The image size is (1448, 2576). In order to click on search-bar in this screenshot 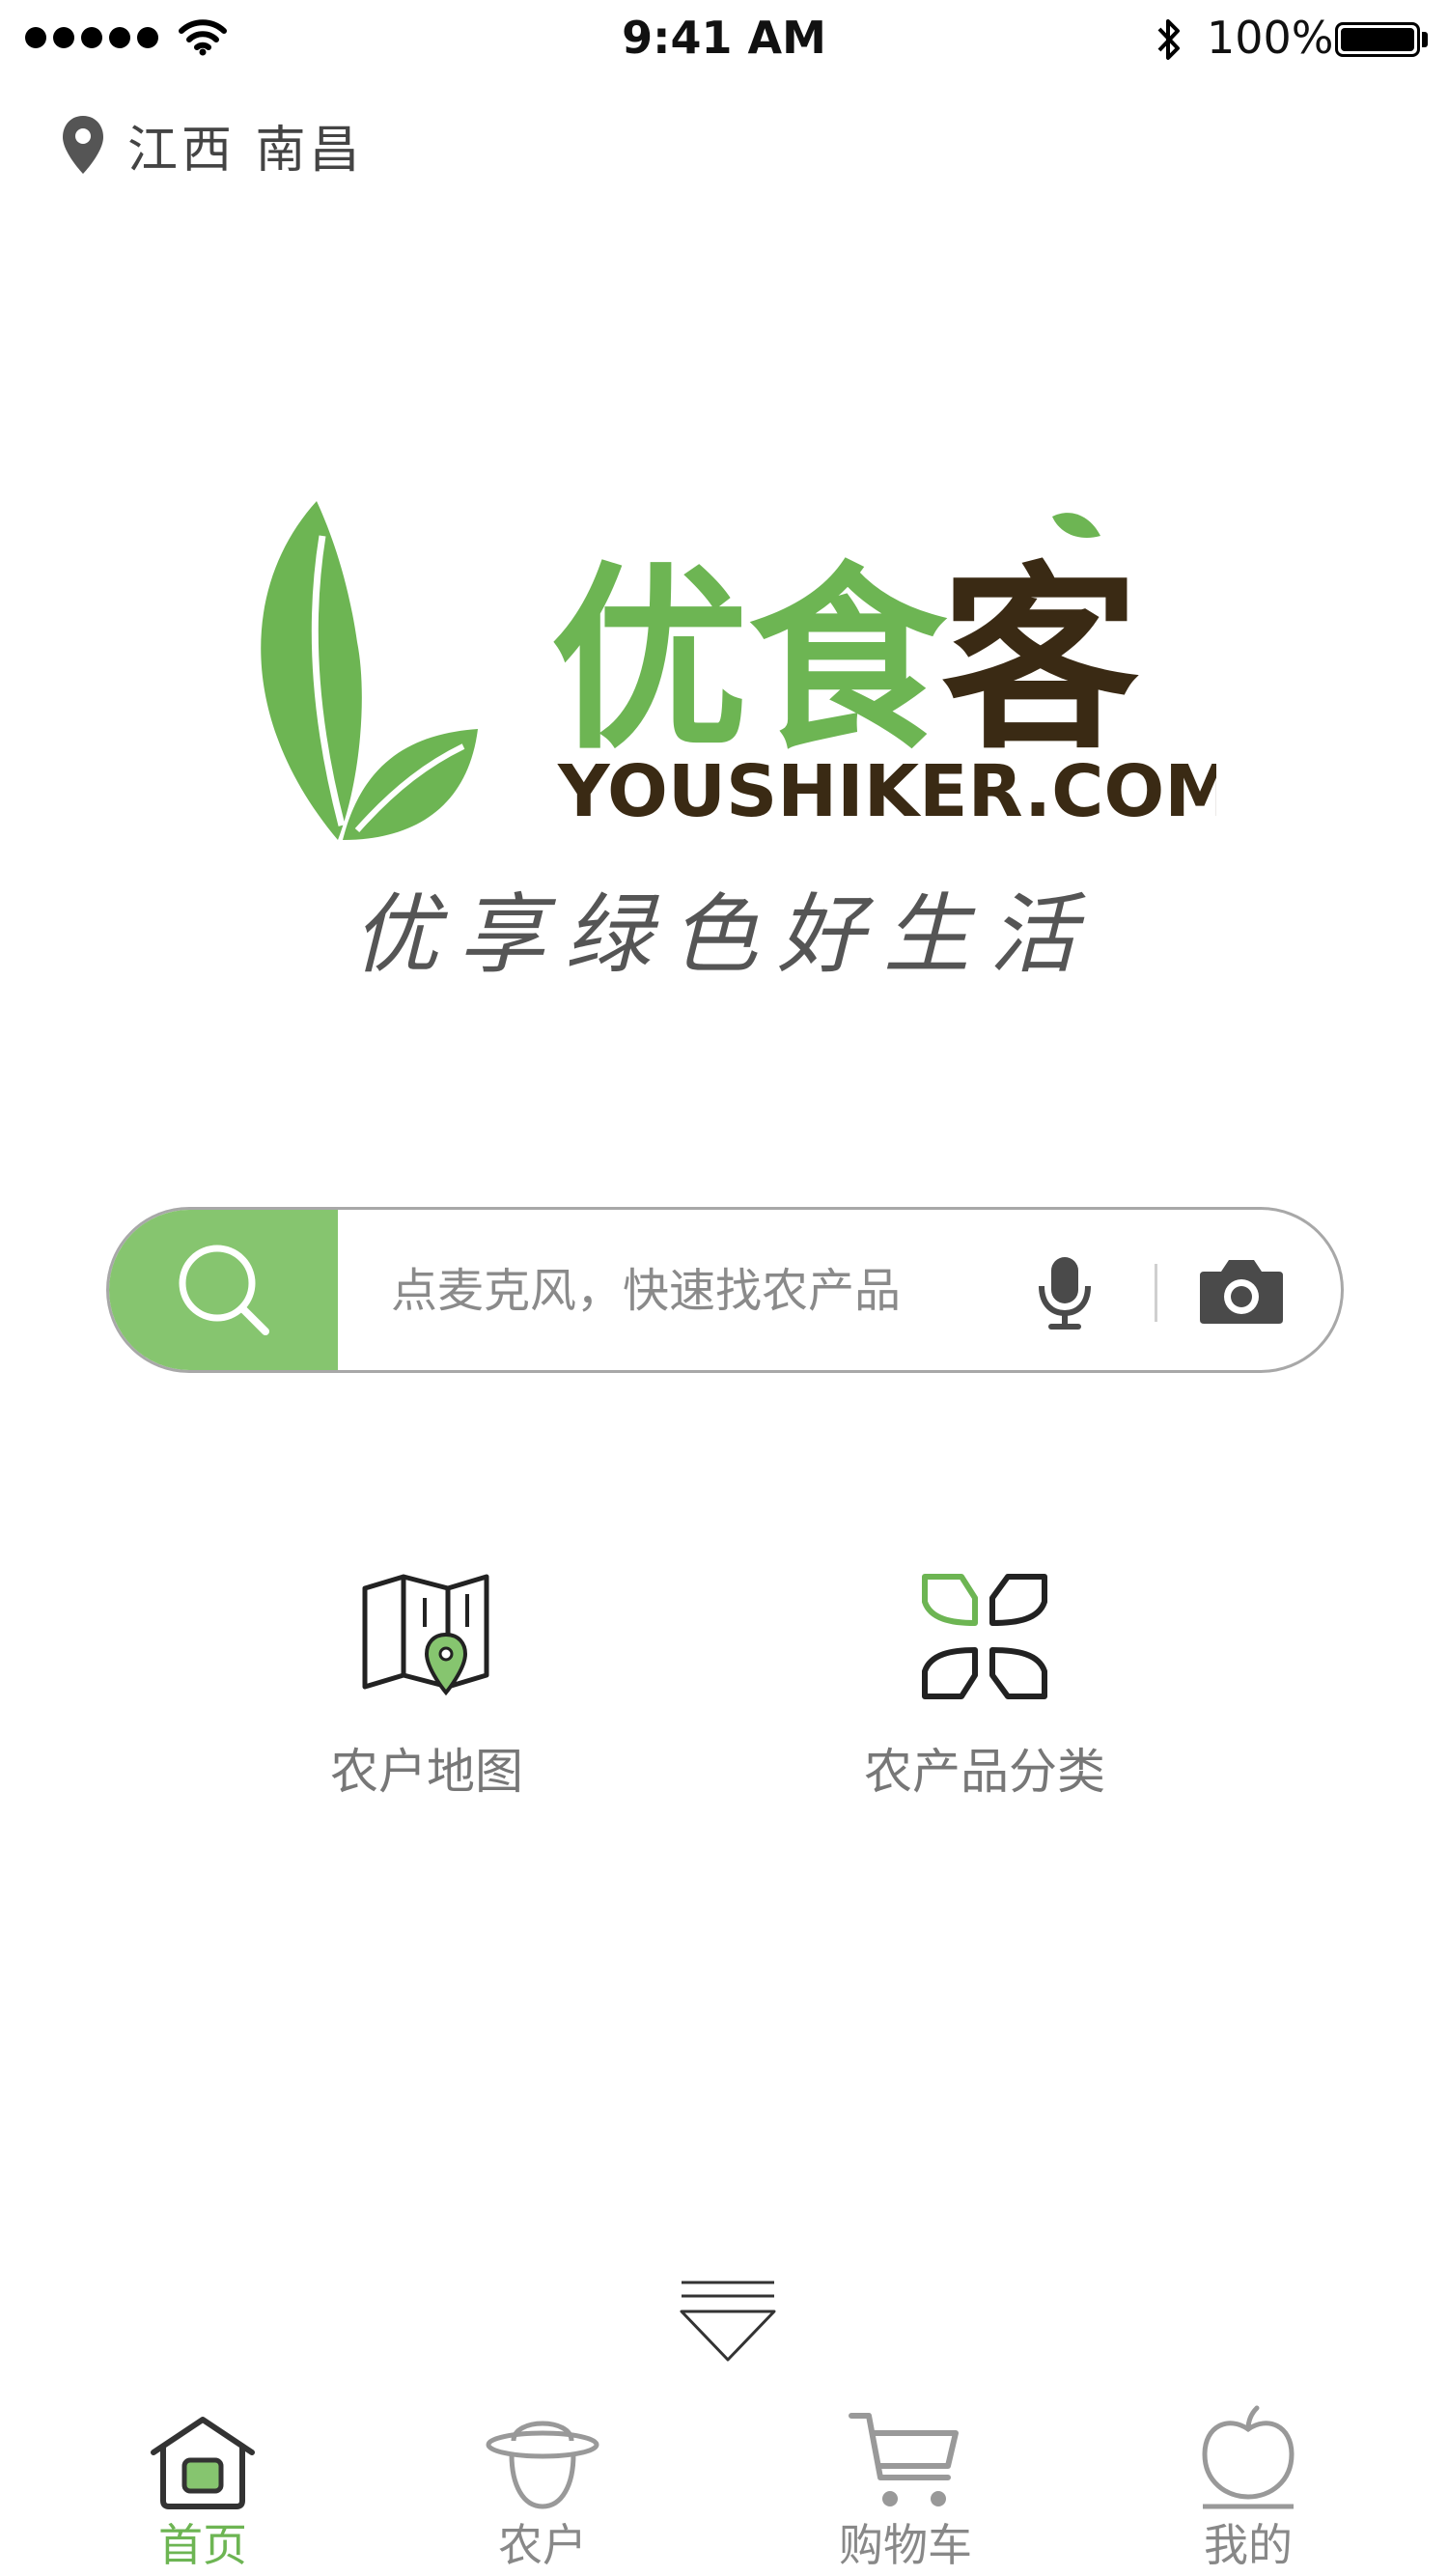, I will do `click(725, 1290)`.